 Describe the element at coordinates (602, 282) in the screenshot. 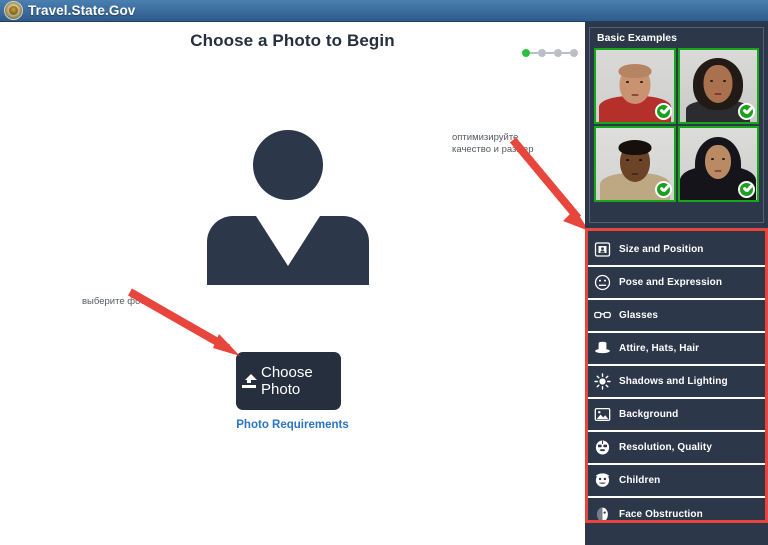

I see `neutral-face-icon` at that location.